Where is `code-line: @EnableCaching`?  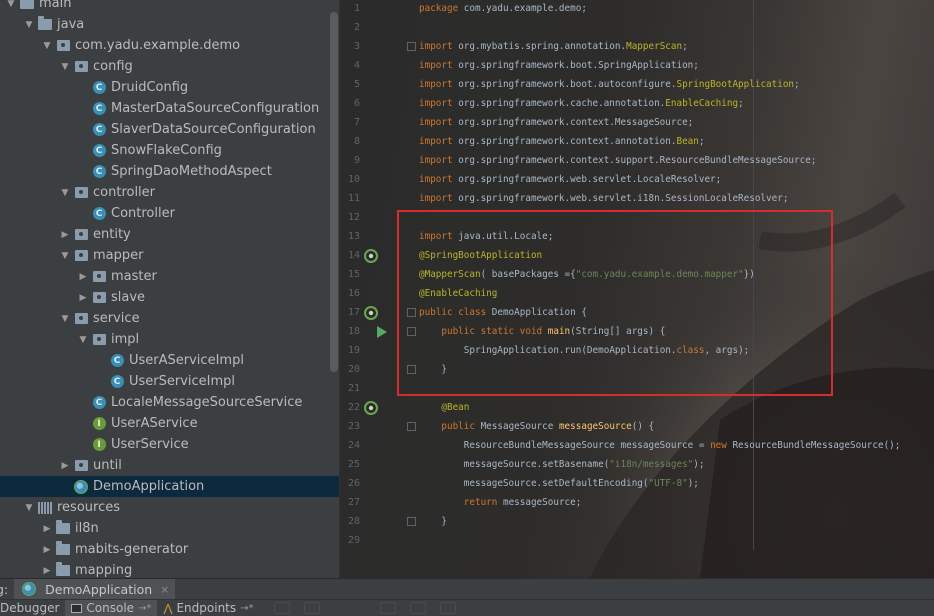 code-line: @EnableCaching is located at coordinates (458, 293).